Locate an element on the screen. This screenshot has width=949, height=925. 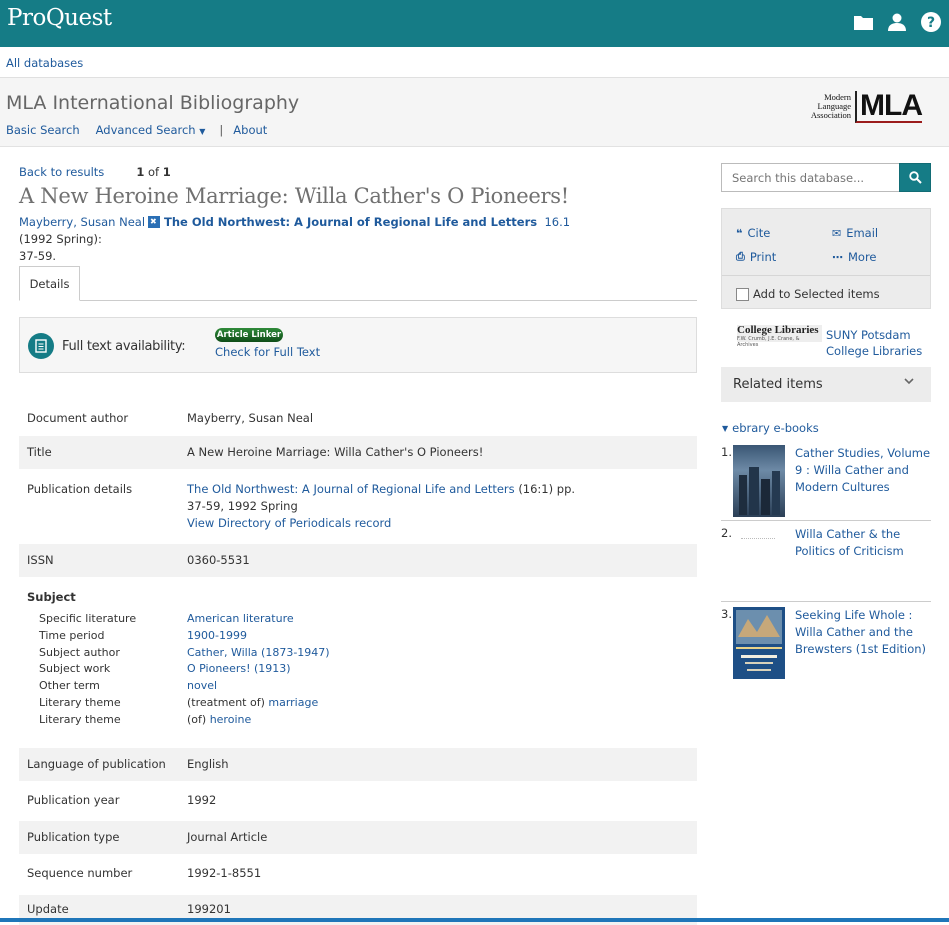
subject-link: O Pioneers! (1913) is located at coordinates (239, 668).